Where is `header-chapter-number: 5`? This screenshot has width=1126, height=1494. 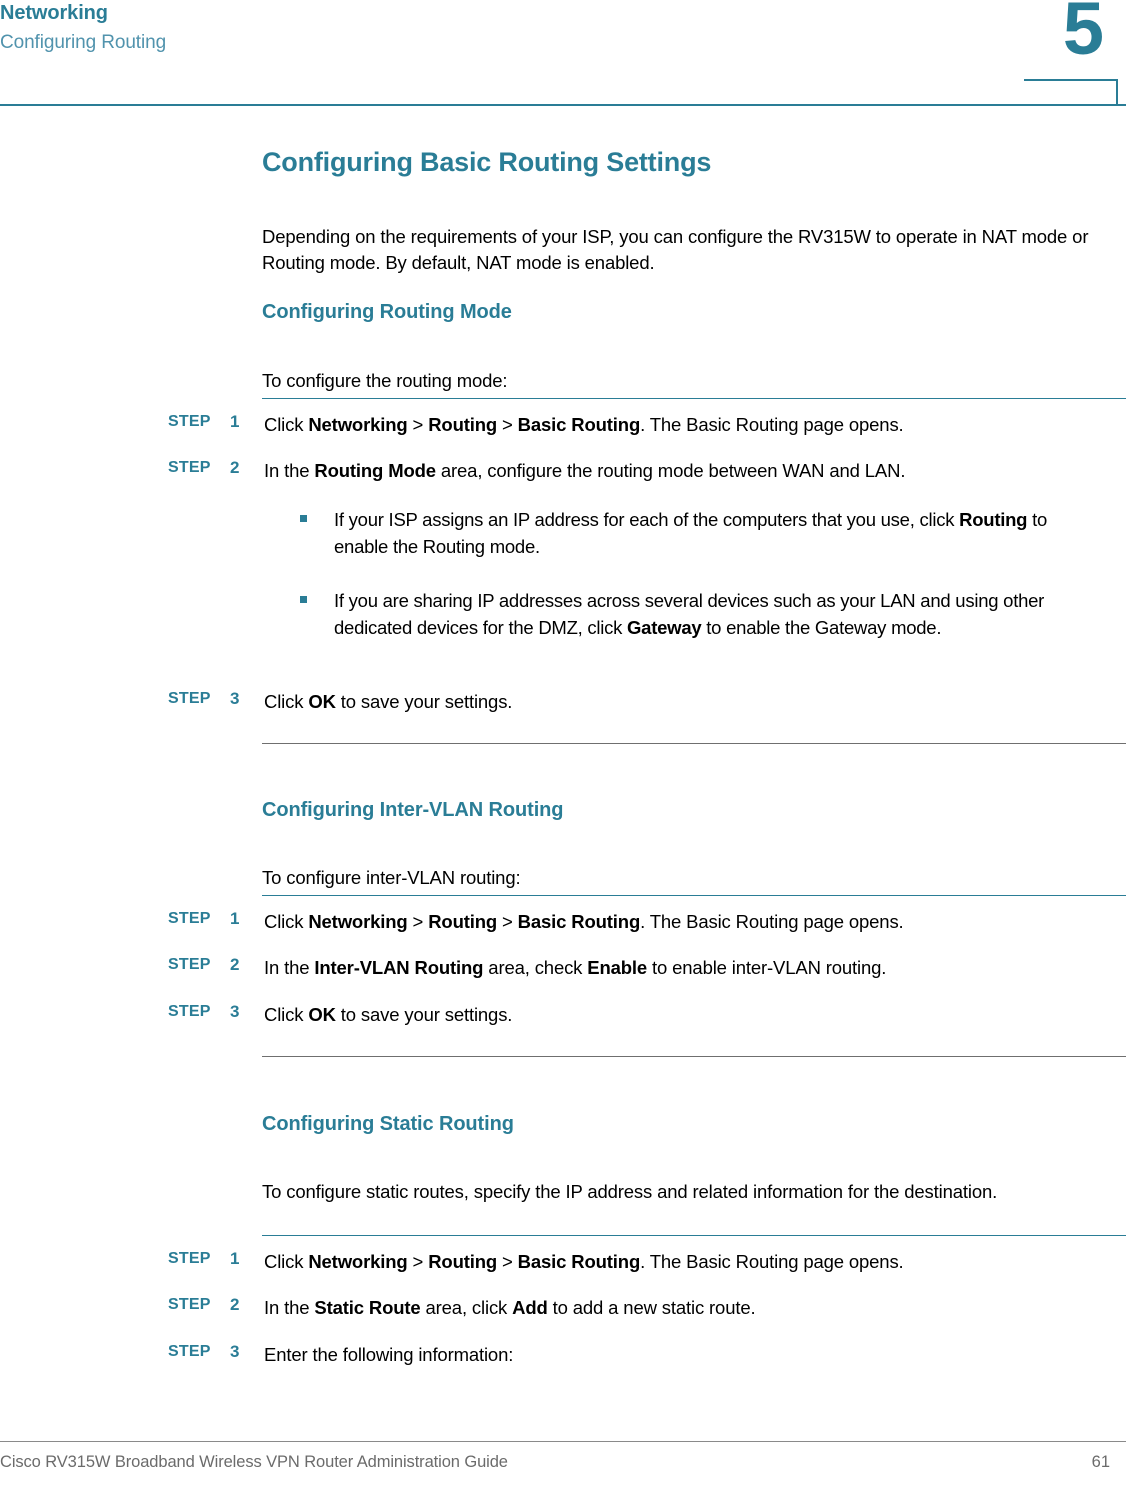 header-chapter-number: 5 is located at coordinates (1083, 35).